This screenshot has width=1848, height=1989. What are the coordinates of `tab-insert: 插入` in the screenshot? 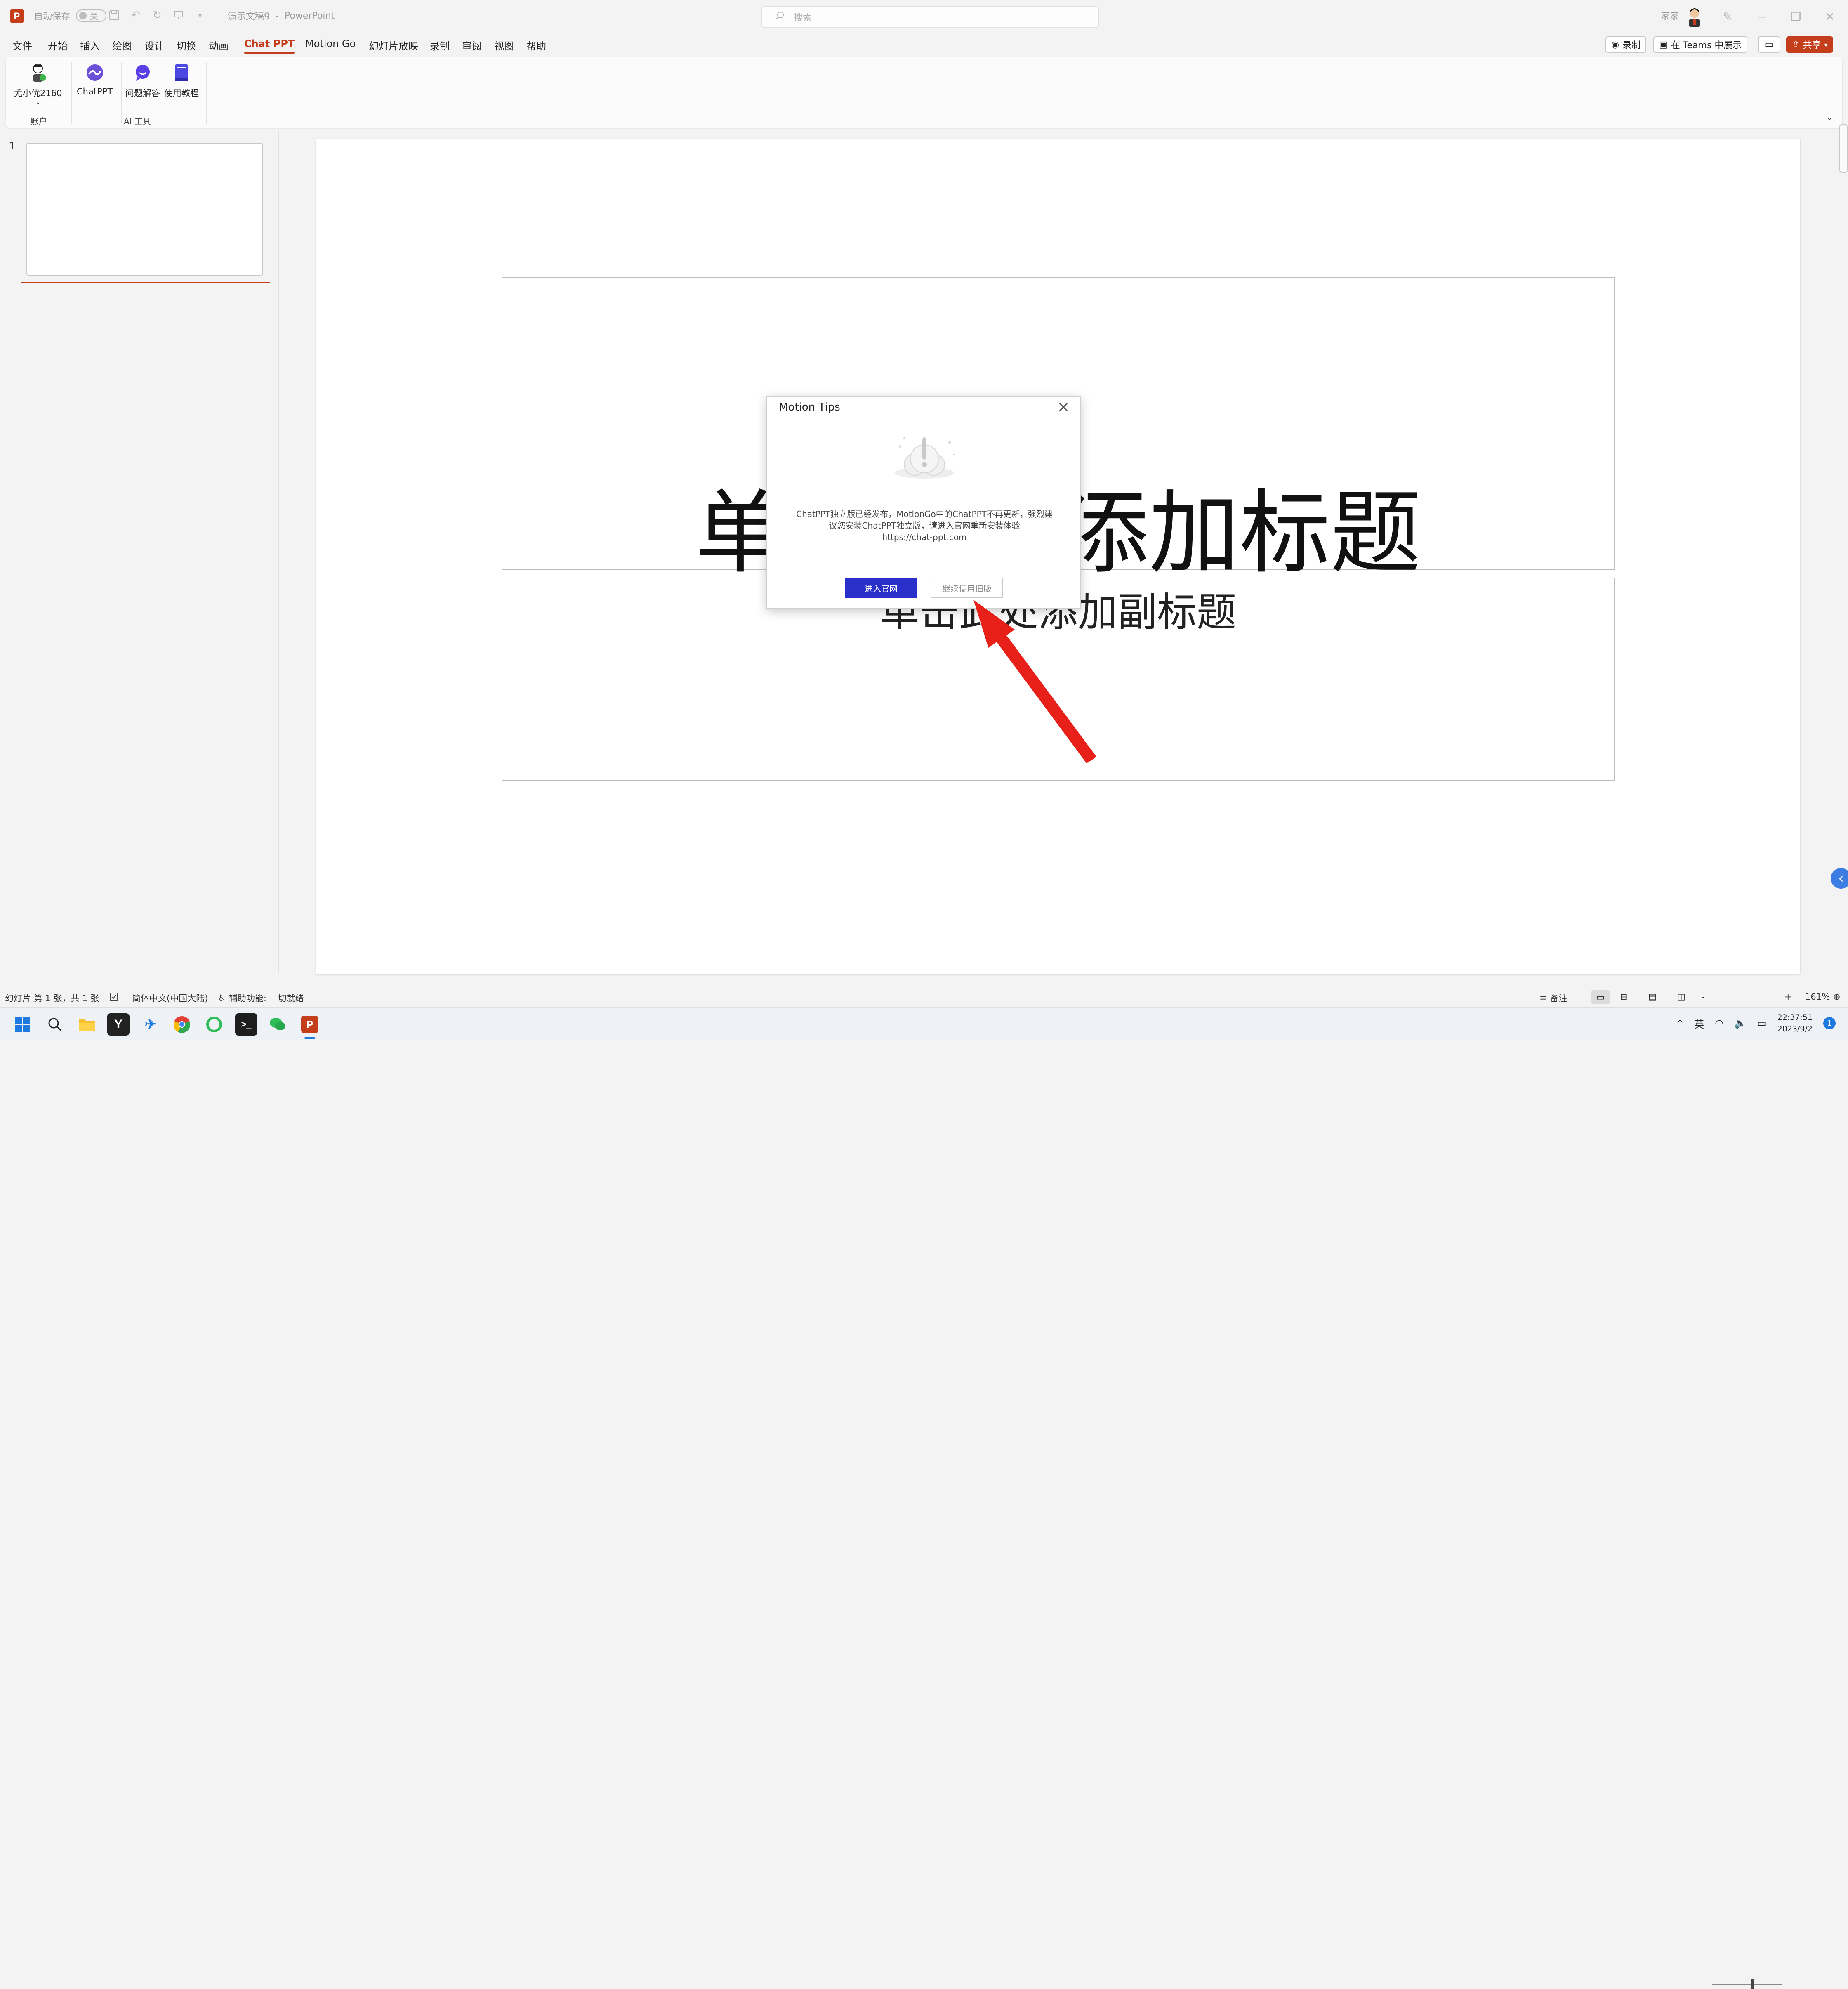 It's located at (90, 45).